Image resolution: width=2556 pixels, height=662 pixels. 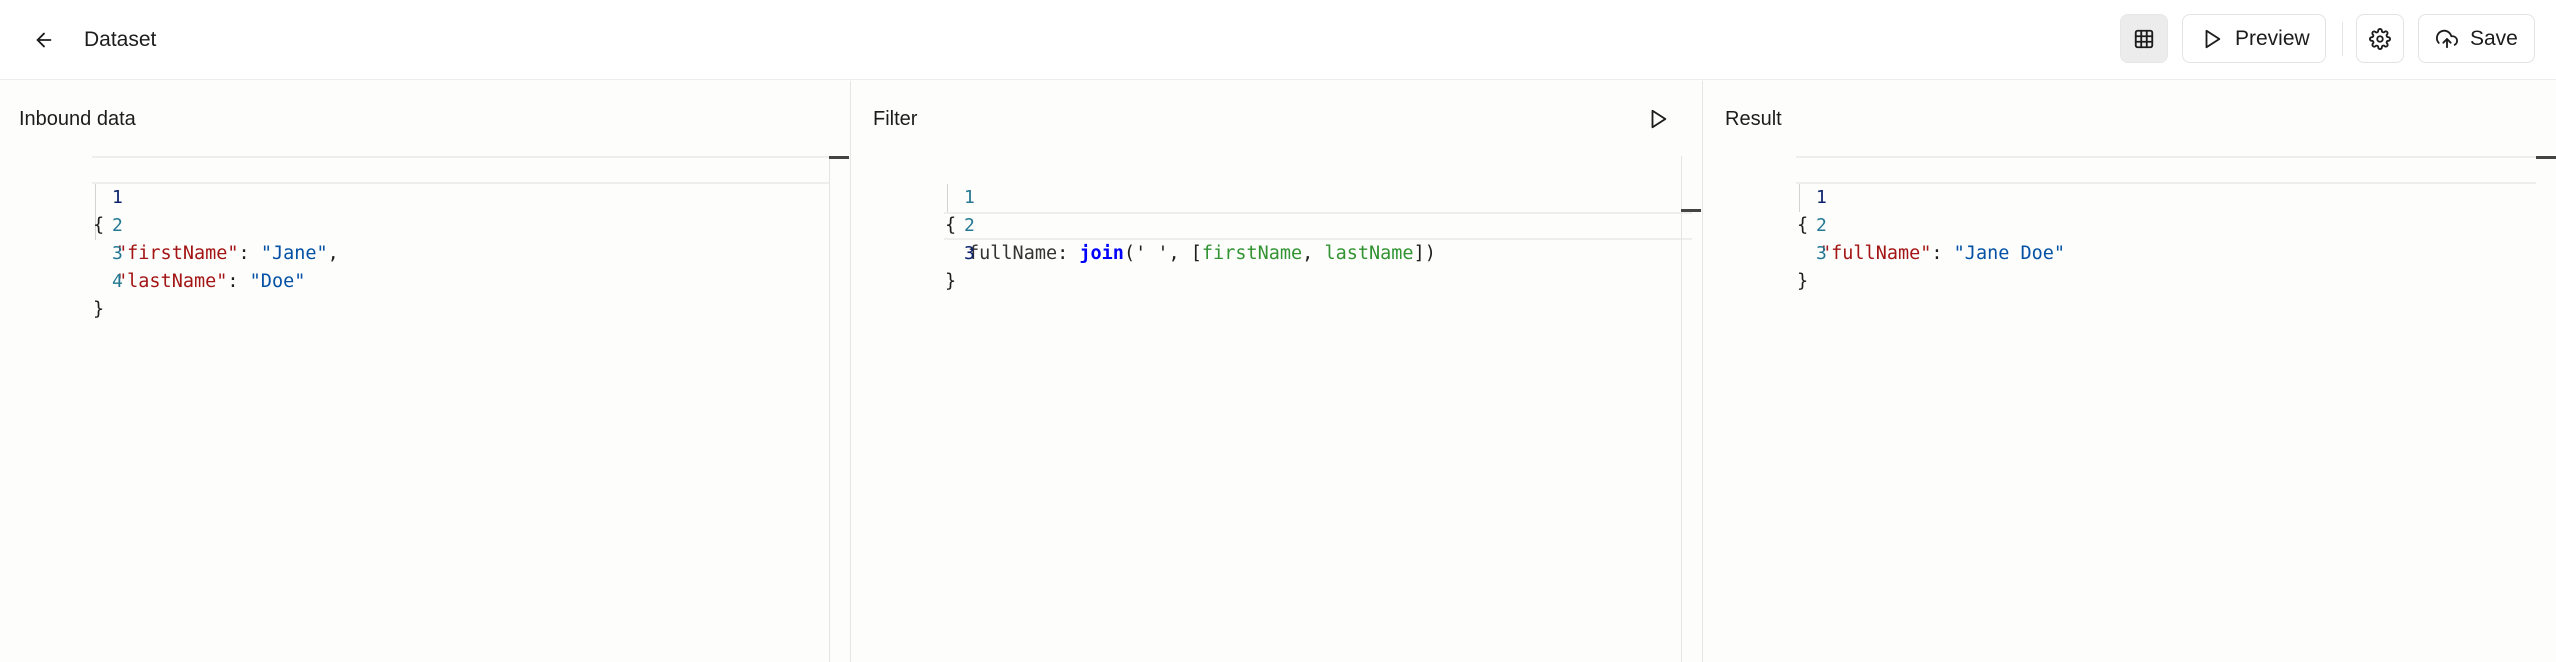 What do you see at coordinates (425, 224) in the screenshot?
I see `code-line: 2 "firstName": "Jane",` at bounding box center [425, 224].